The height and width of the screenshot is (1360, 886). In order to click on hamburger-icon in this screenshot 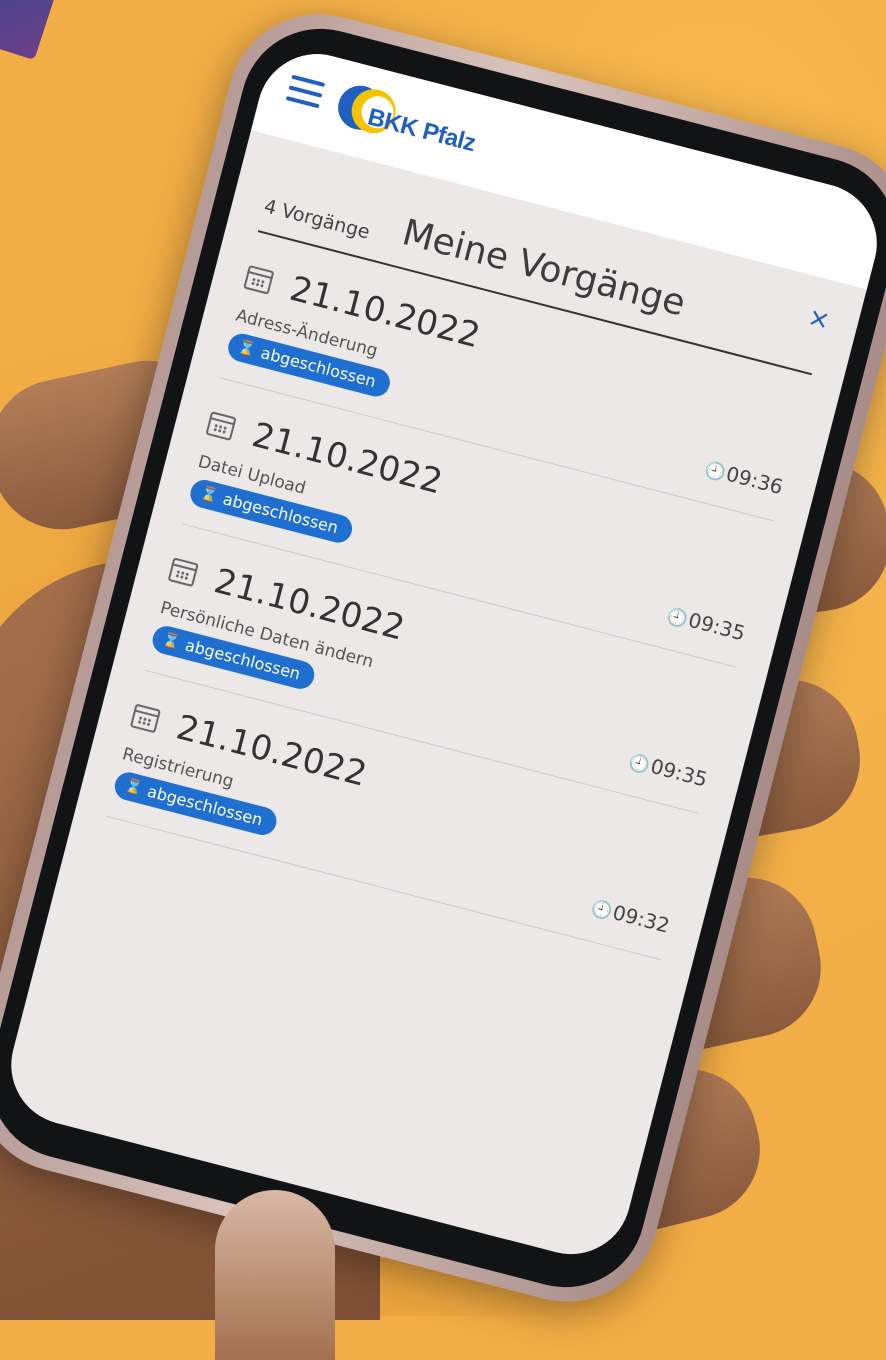, I will do `click(305, 91)`.